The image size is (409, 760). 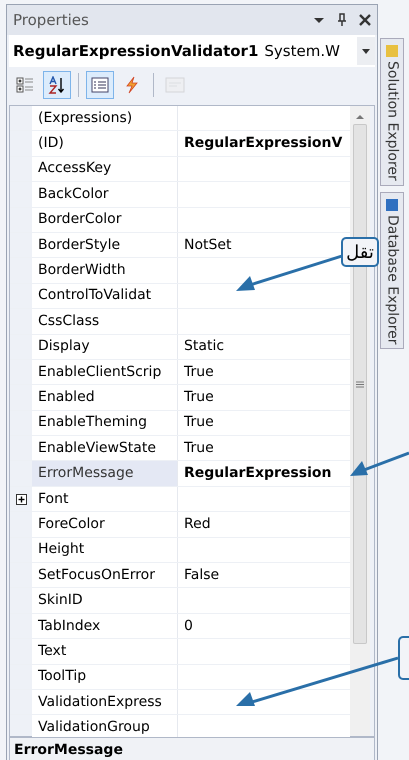 I want to click on property-name: EnableClientScrip, so click(x=105, y=372).